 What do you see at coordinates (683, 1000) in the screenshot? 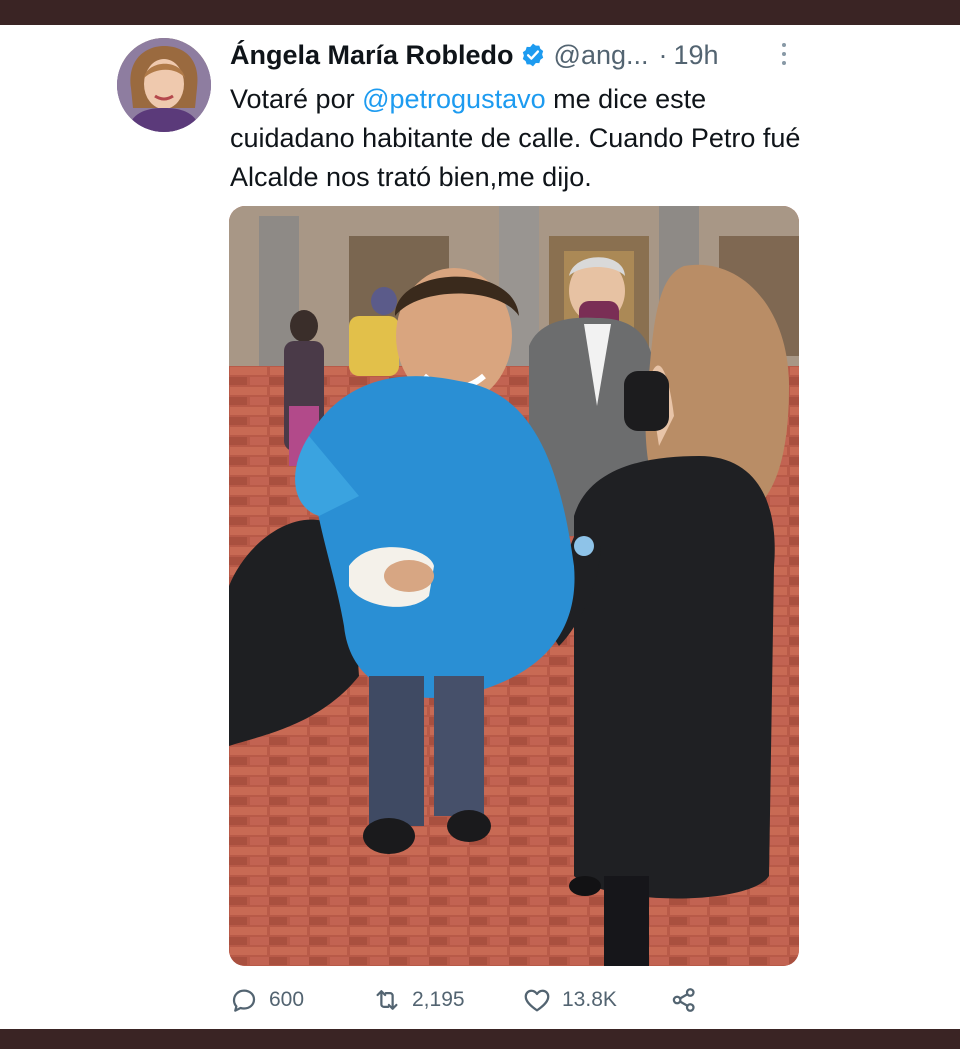
I see `share-icon` at bounding box center [683, 1000].